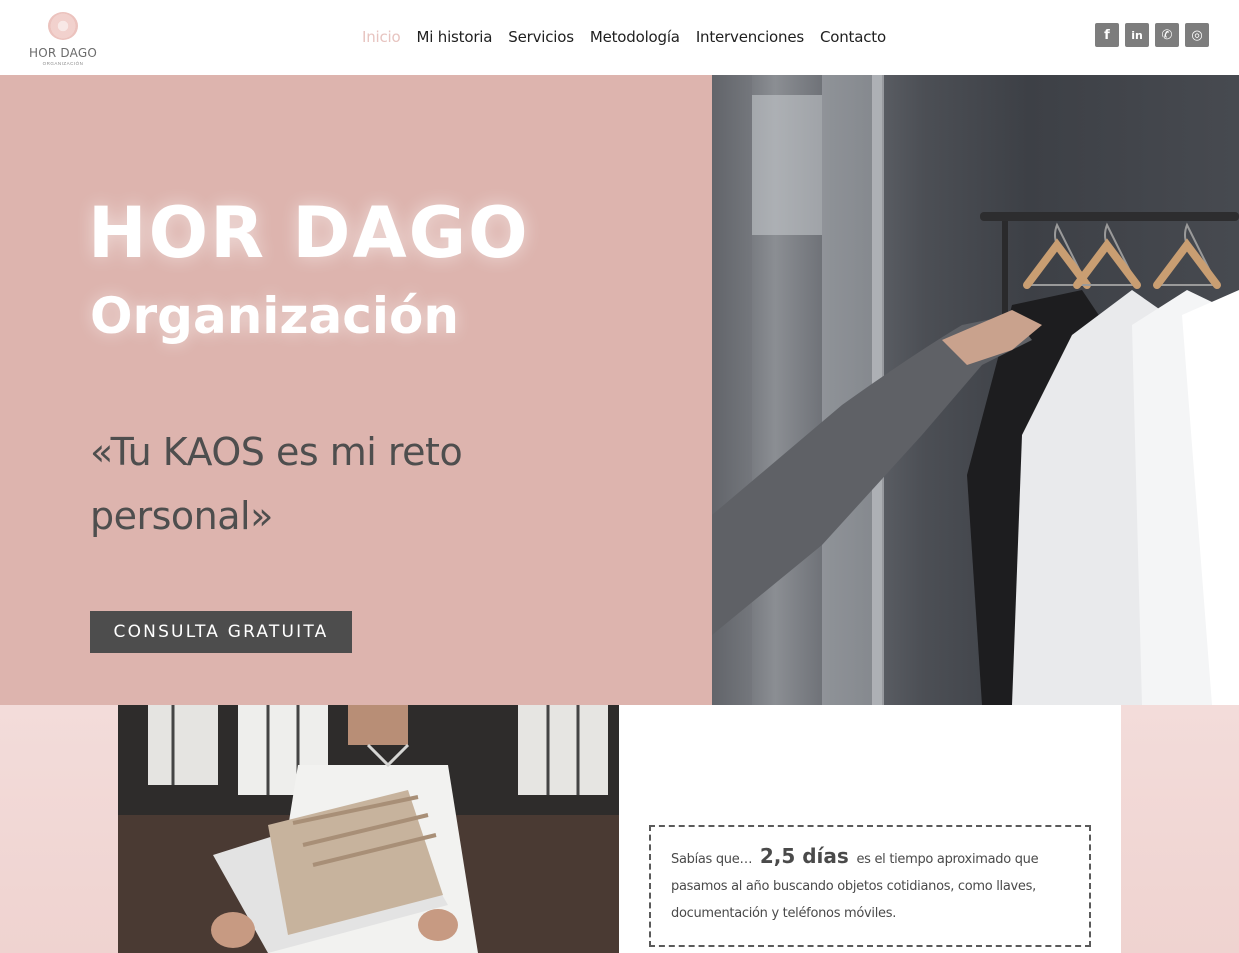 This screenshot has width=1239, height=953. Describe the element at coordinates (276, 484) in the screenshot. I see `hero-quote: «Tu KAOS es mi reto personal»` at that location.